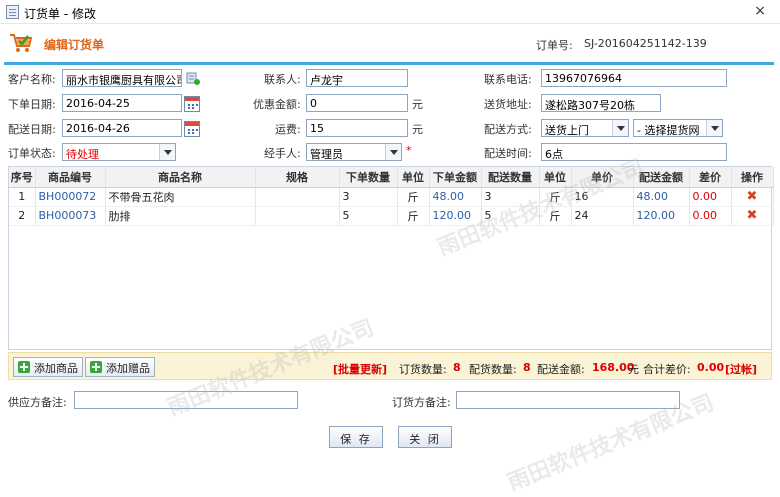 This screenshot has height=497, width=780. Describe the element at coordinates (297, 177) in the screenshot. I see `col-header: 规格` at that location.